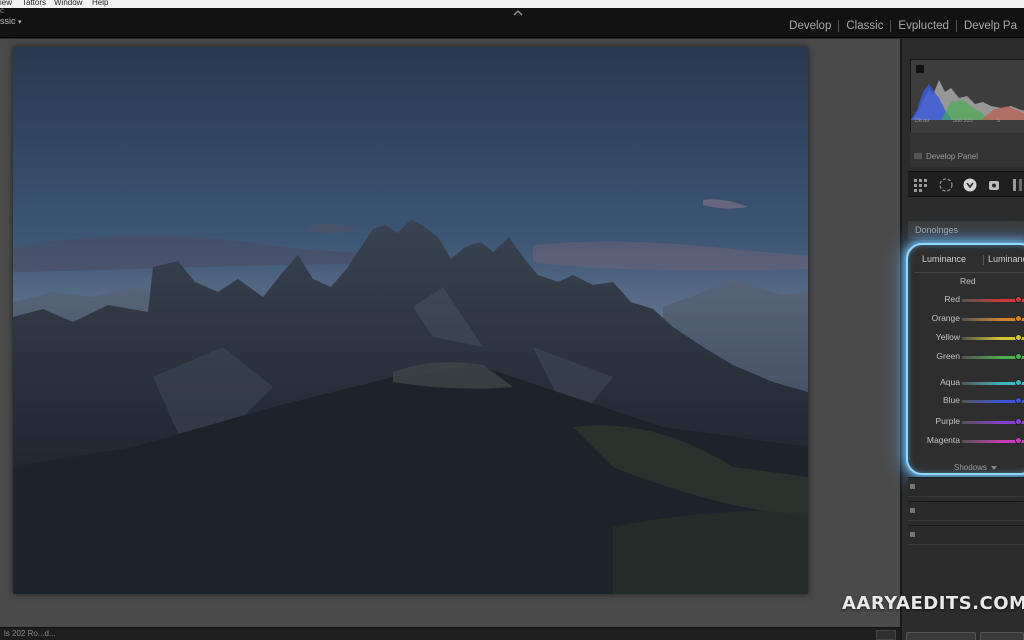 The image size is (1024, 640). Describe the element at coordinates (886, 635) in the screenshot. I see `filmstrip-toggle` at that location.